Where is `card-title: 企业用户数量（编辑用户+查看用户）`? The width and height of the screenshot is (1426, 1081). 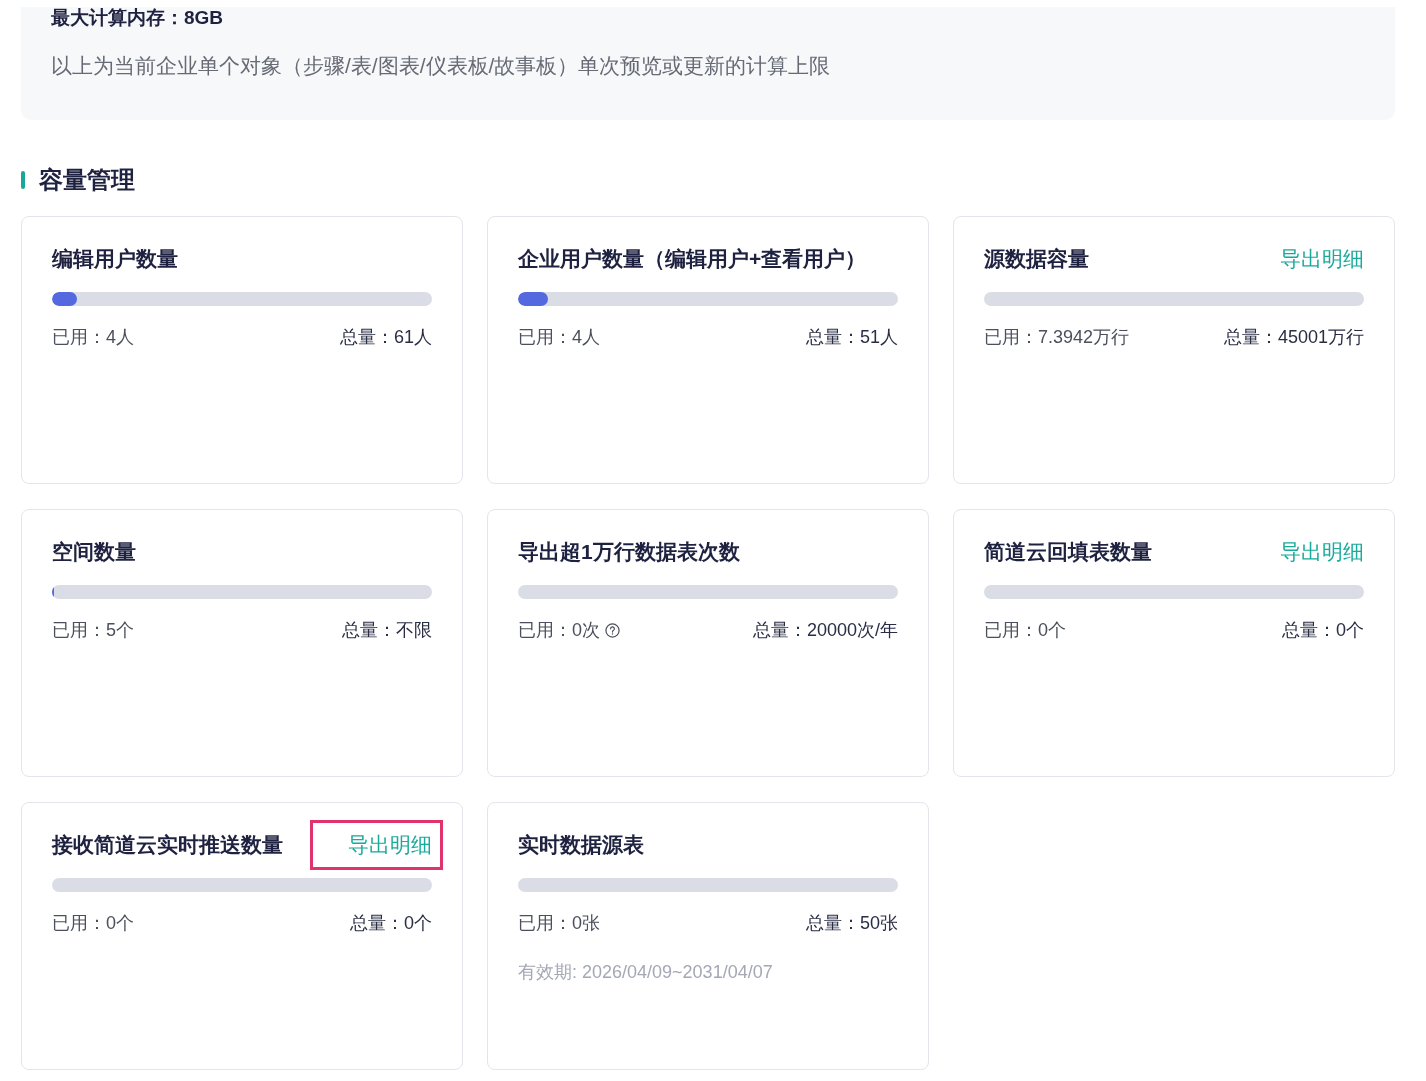
card-title: 企业用户数量（编辑用户+查看用户） is located at coordinates (692, 259).